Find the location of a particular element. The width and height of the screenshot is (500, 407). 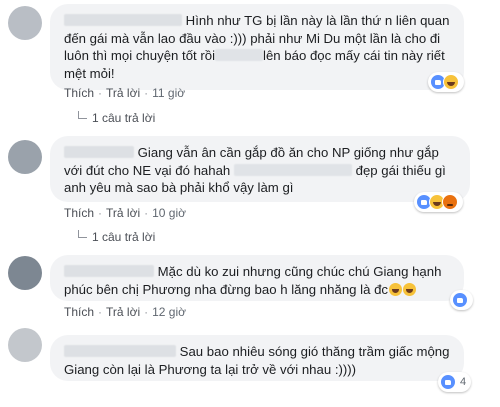

comment-actions: Thích · Trả lời · 10 giờ is located at coordinates (125, 213).